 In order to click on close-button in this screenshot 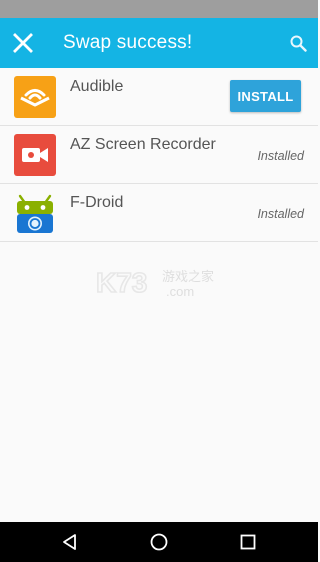, I will do `click(23, 43)`.